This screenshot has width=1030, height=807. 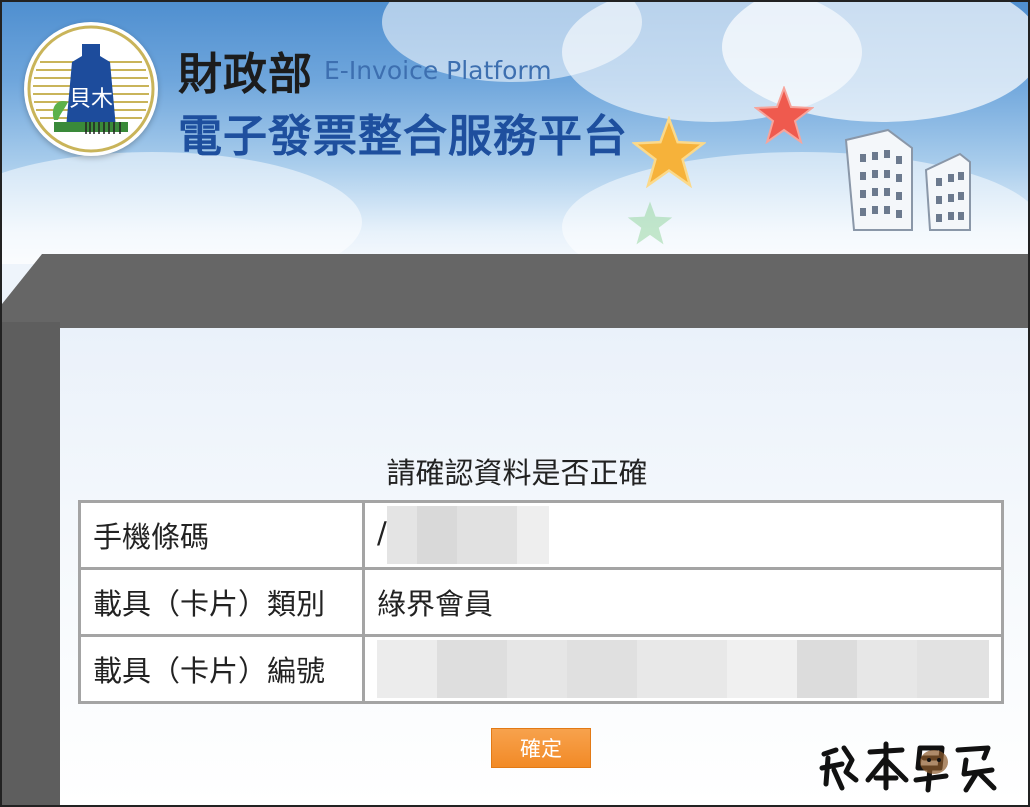 What do you see at coordinates (541, 748) in the screenshot?
I see `confirm-button: 確定` at bounding box center [541, 748].